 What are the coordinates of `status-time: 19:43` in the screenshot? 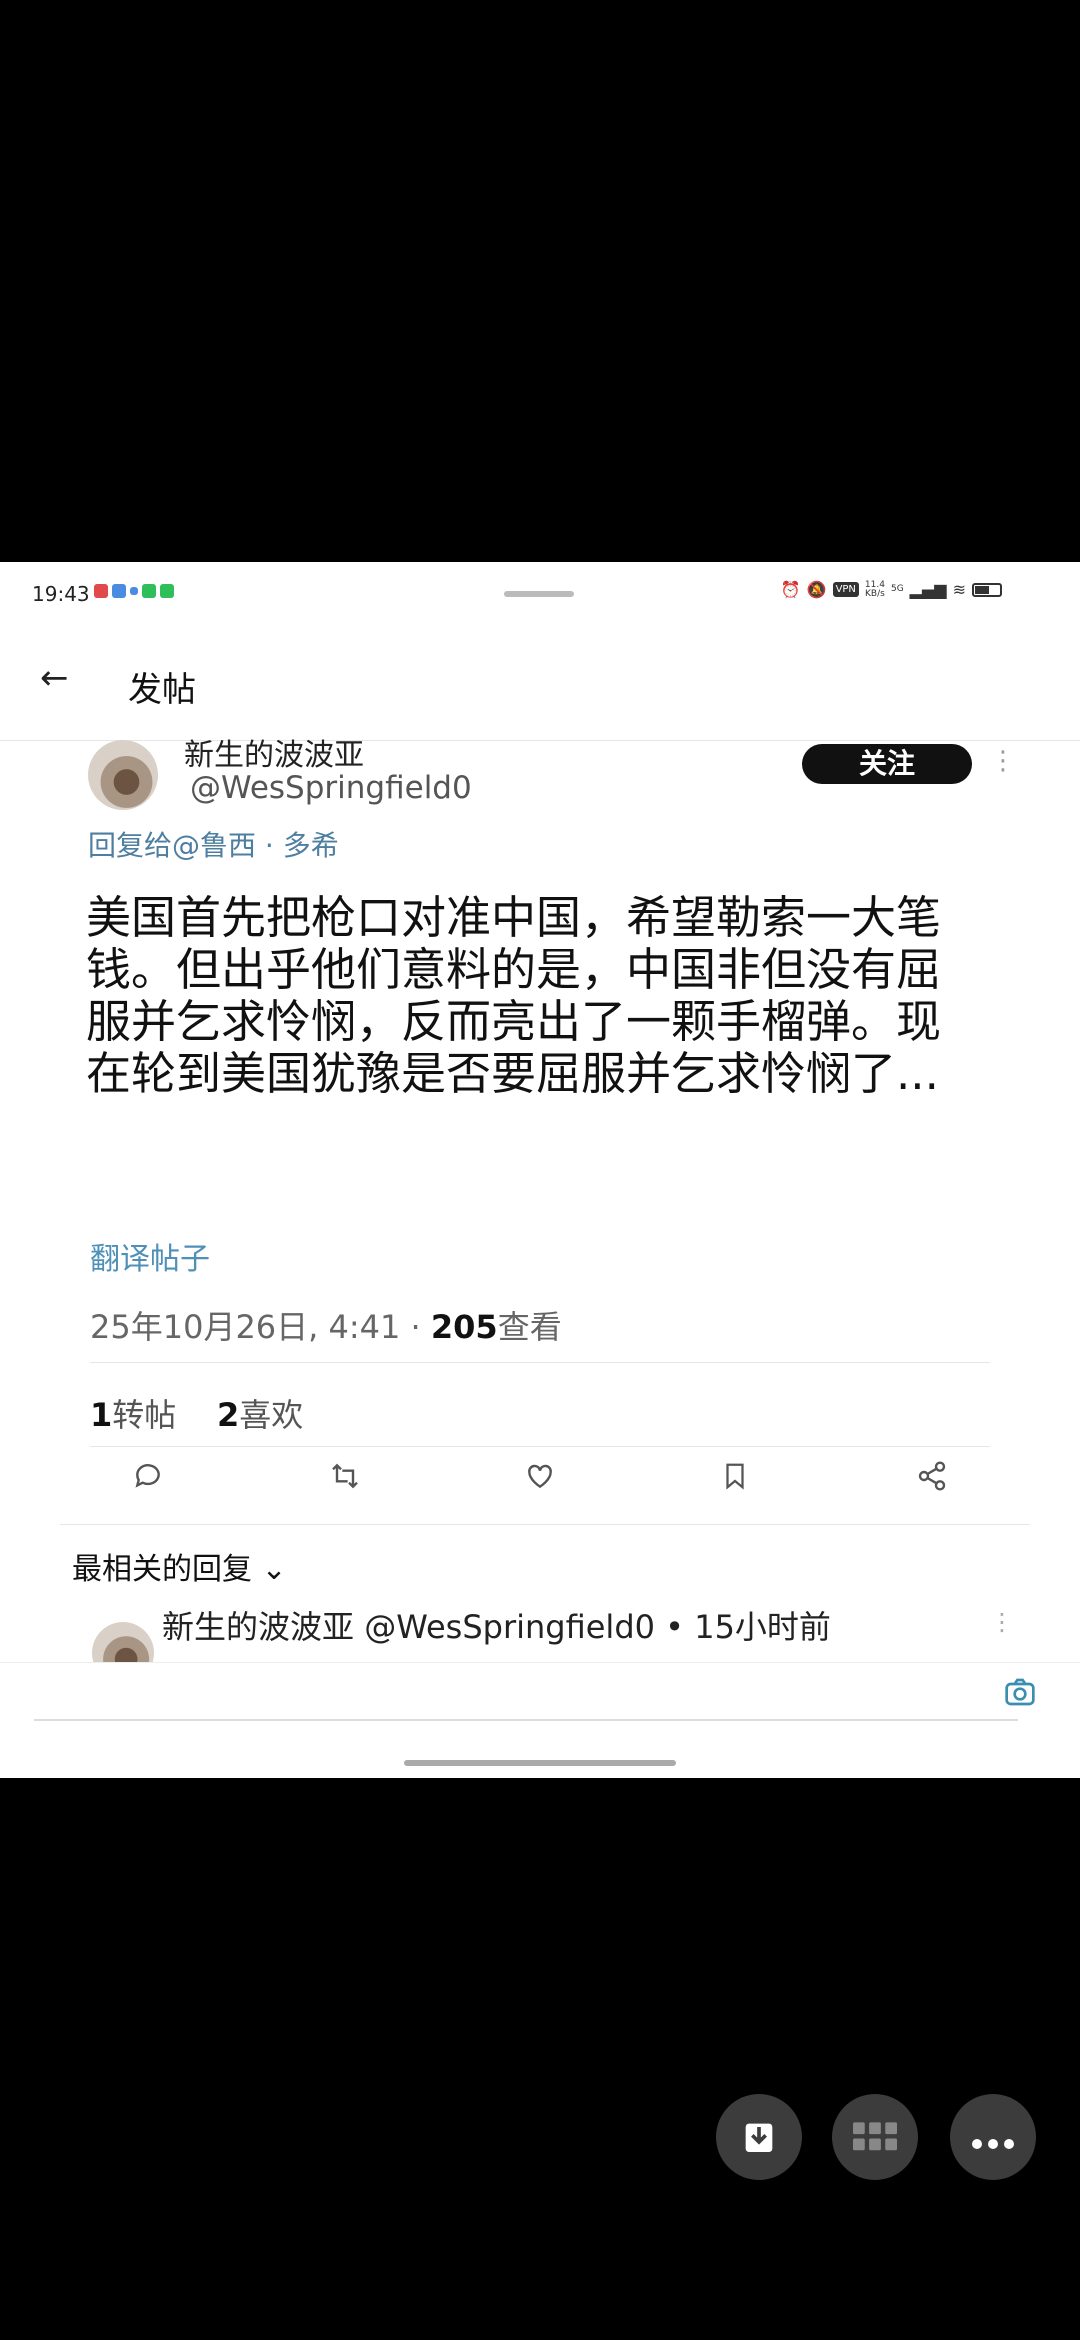 It's located at (61, 594).